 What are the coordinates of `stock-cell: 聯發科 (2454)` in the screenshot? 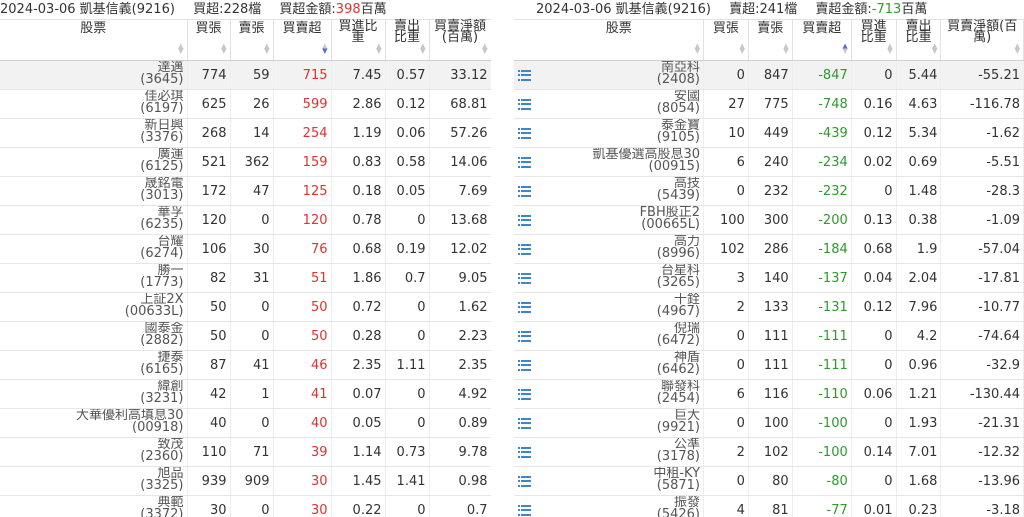 It's located at (619, 394).